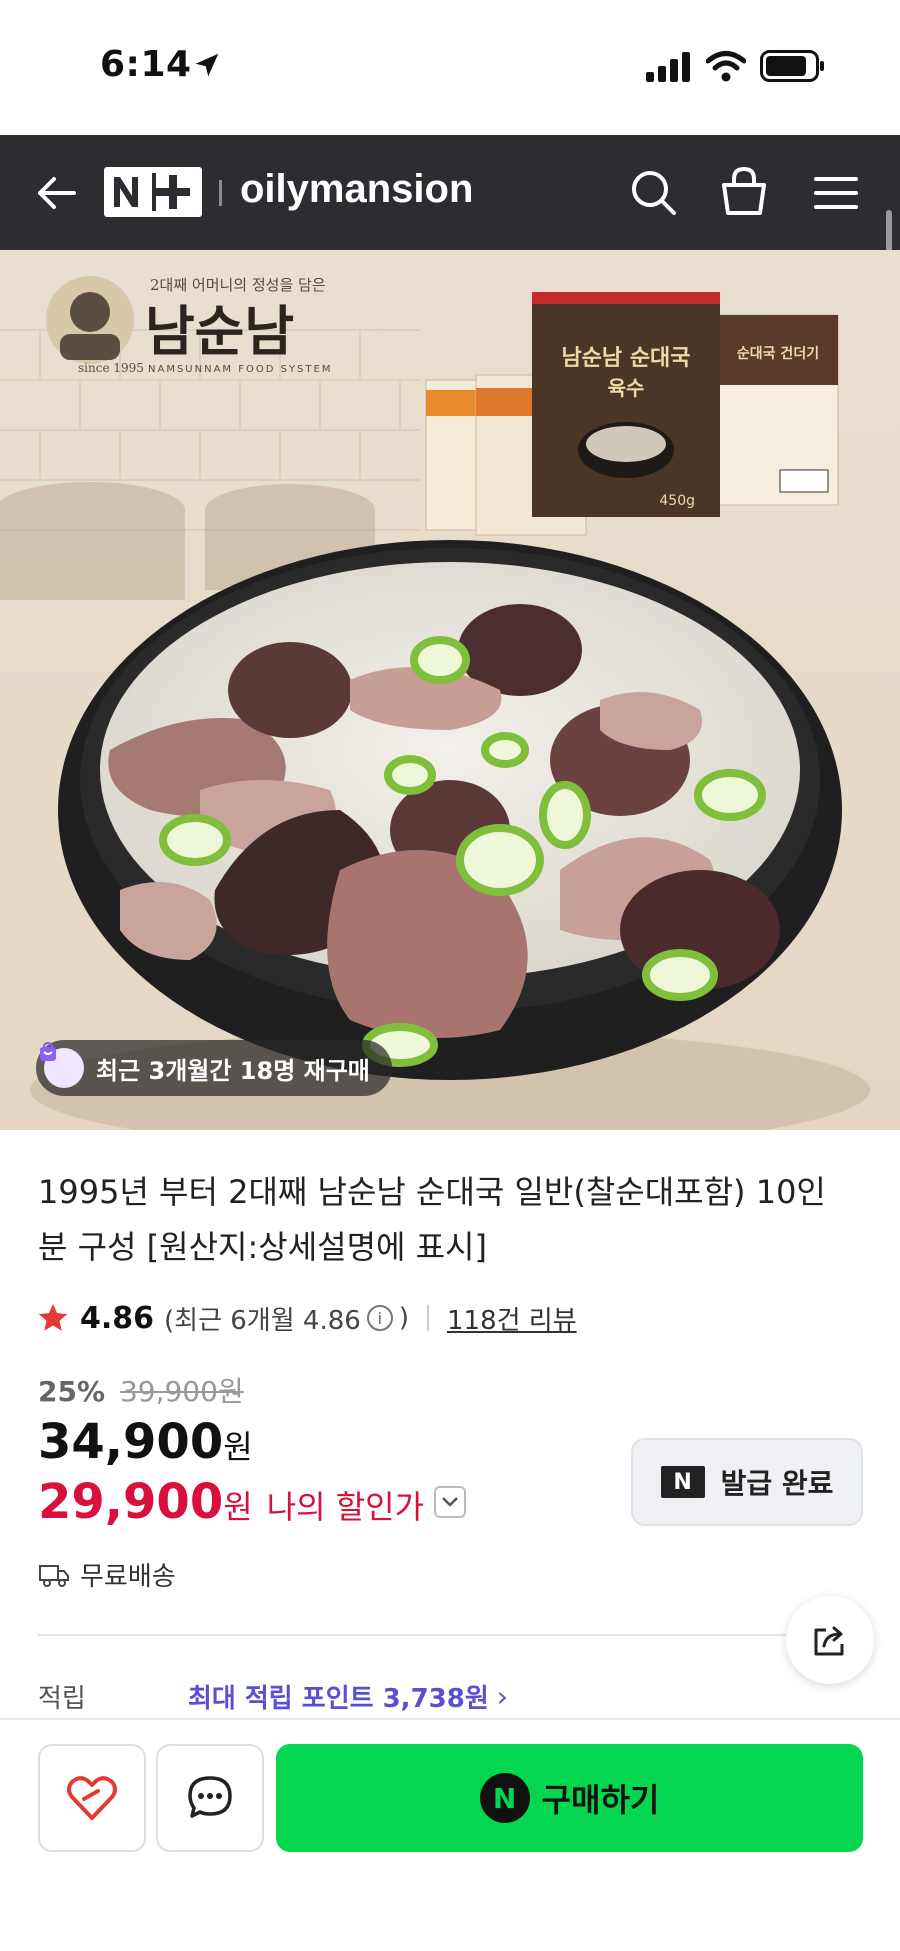 The width and height of the screenshot is (900, 1951). Describe the element at coordinates (625, 358) in the screenshot. I see `package-main-name: 남순남 순대국` at that location.